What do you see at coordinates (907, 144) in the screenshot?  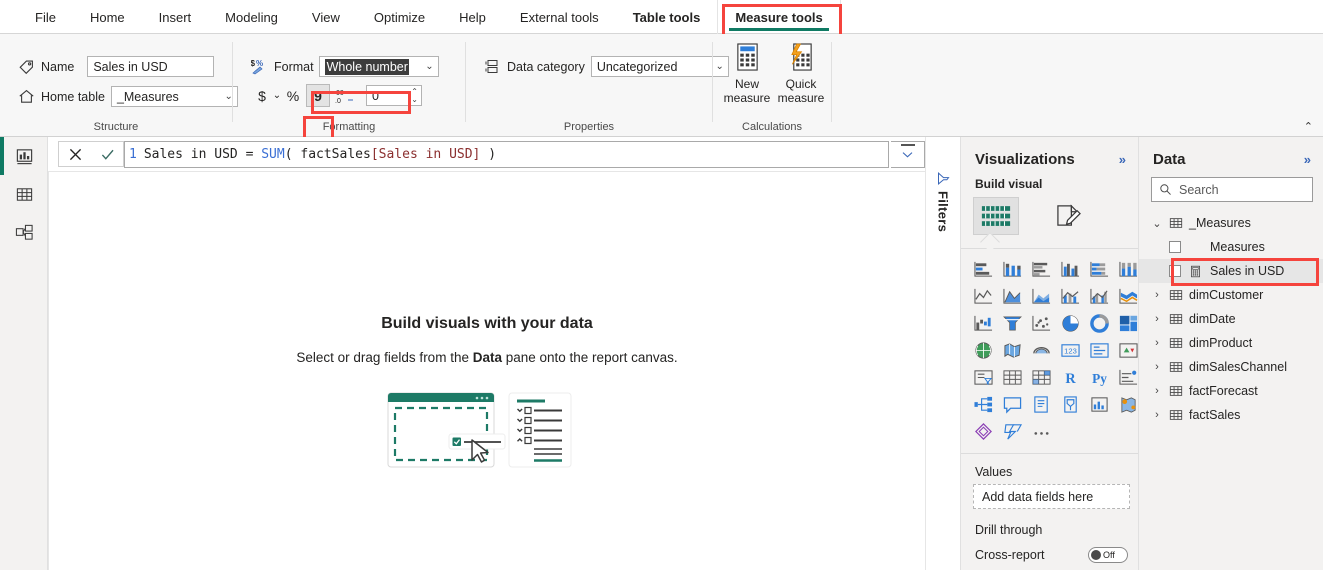 I see `resize-grip-icon` at bounding box center [907, 144].